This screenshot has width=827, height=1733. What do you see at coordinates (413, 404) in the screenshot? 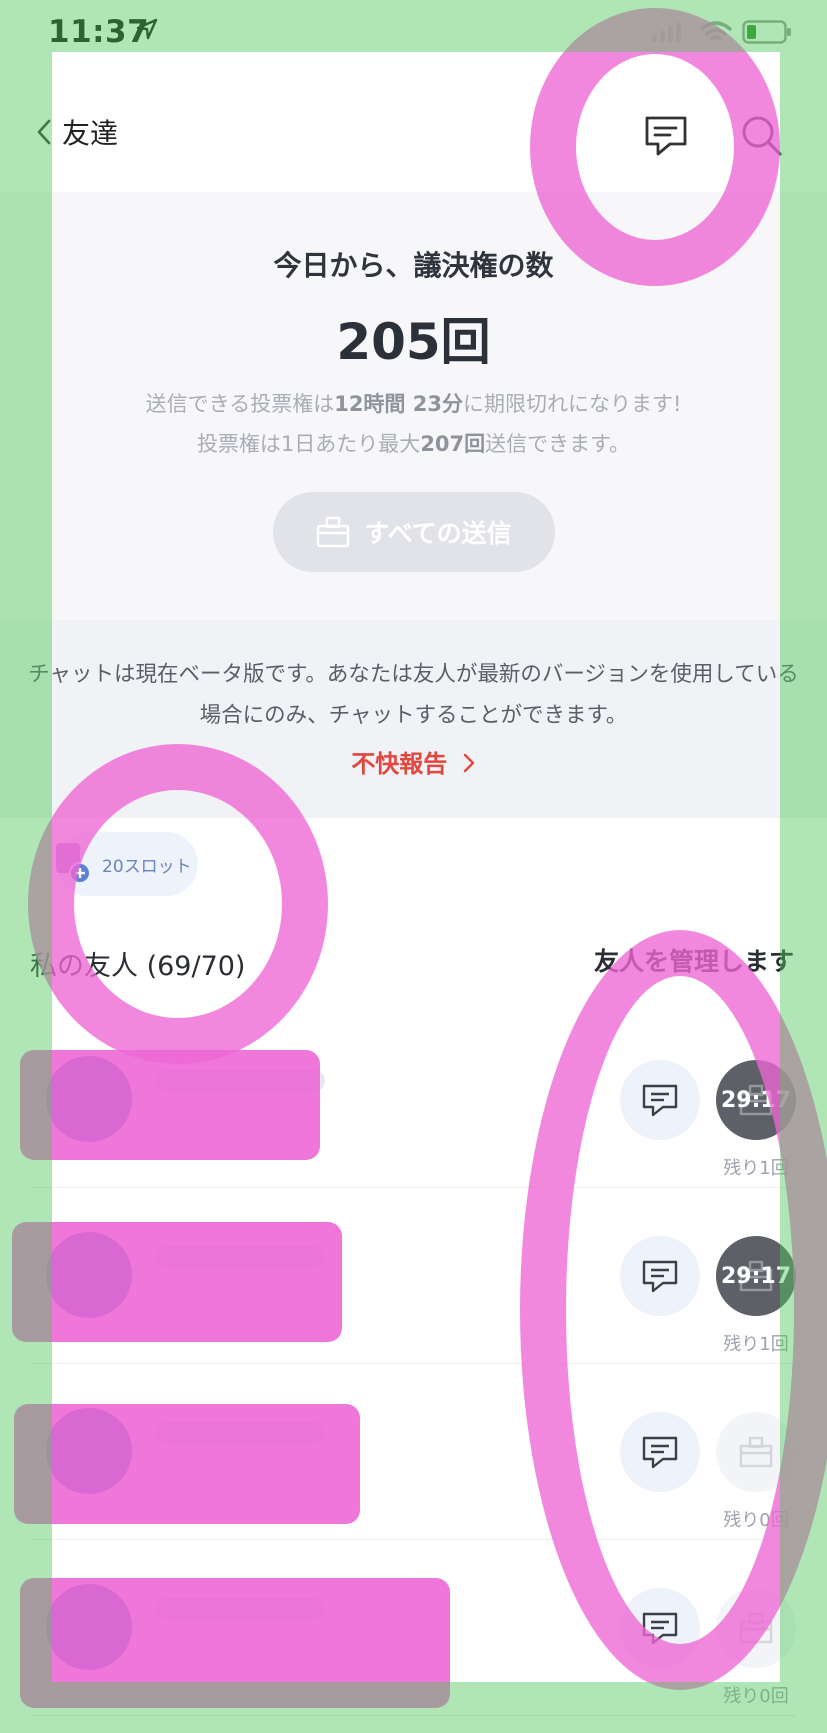
I see `vote-expiry-info: 送信できる投票権は12時間 23分に期限切れになります!` at bounding box center [413, 404].